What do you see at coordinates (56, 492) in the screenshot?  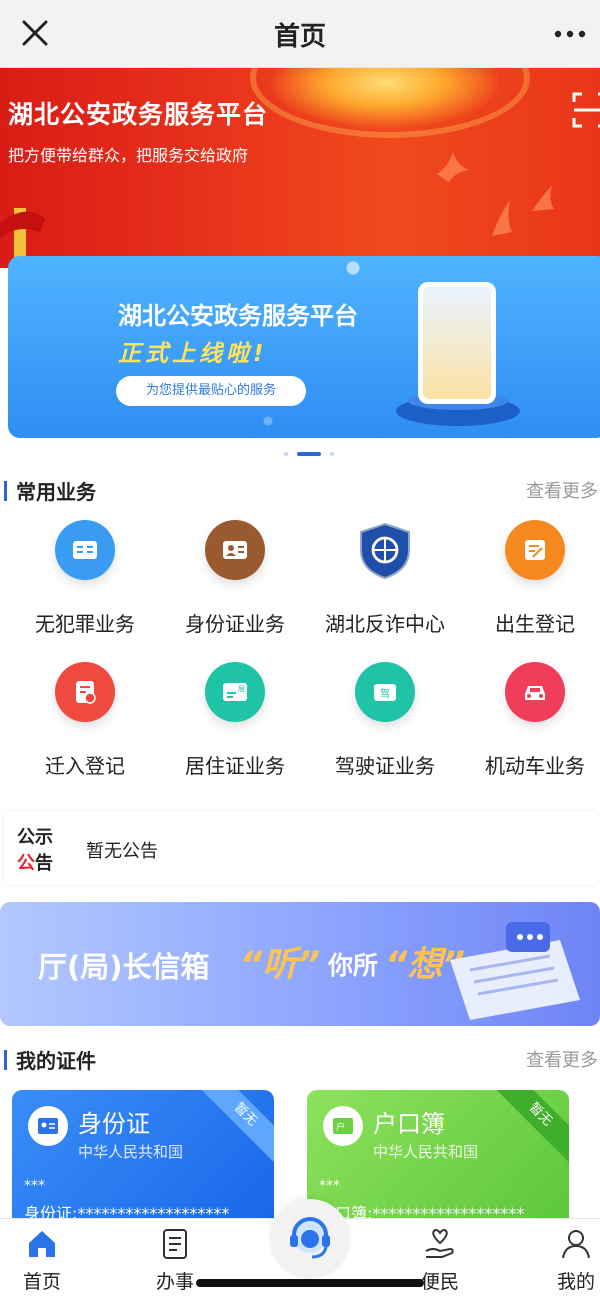 I see `section-title: 常用业务` at bounding box center [56, 492].